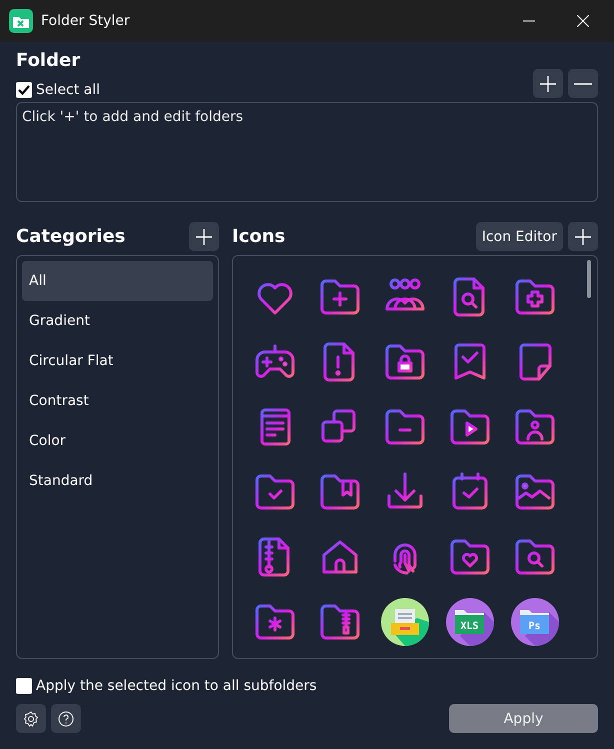 This screenshot has width=614, height=749. Describe the element at coordinates (86, 21) in the screenshot. I see `window-title: Folder Styler` at that location.